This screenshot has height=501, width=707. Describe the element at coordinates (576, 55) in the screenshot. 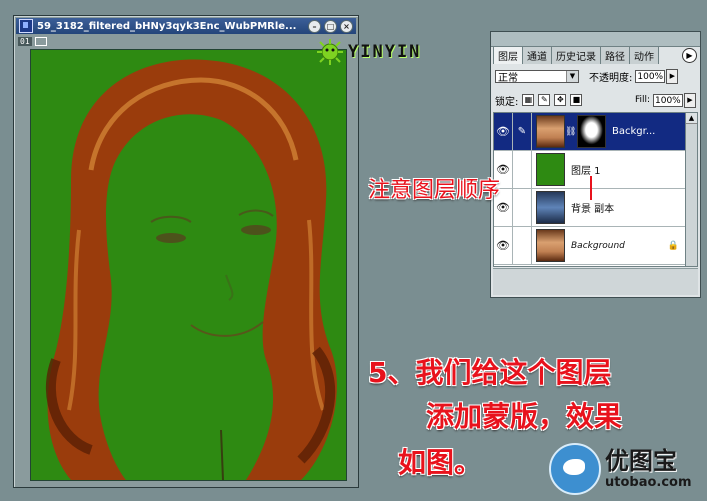

I see `tab-history: 历史记录` at that location.